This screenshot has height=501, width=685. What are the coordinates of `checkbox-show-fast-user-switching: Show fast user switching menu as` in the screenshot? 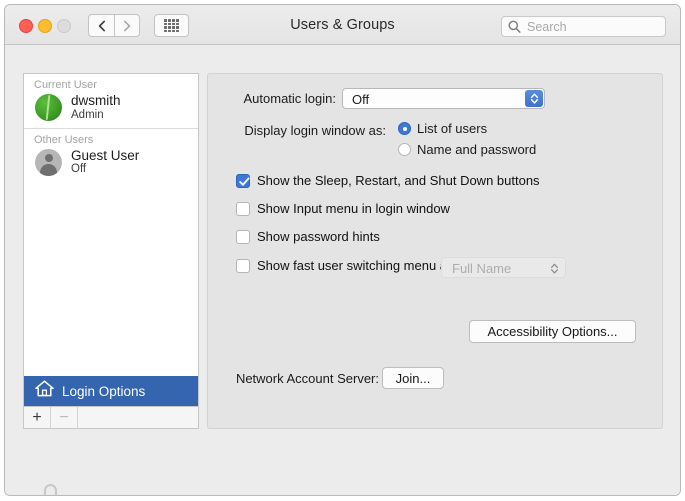 It's located at (345, 265).